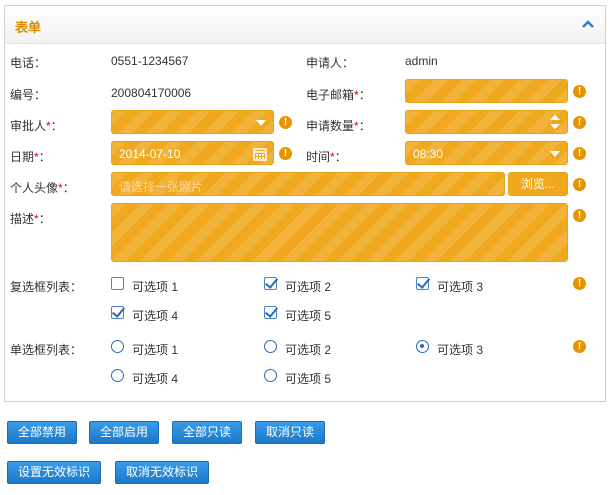  Describe the element at coordinates (28, 27) in the screenshot. I see `panel-title: 表单` at that location.